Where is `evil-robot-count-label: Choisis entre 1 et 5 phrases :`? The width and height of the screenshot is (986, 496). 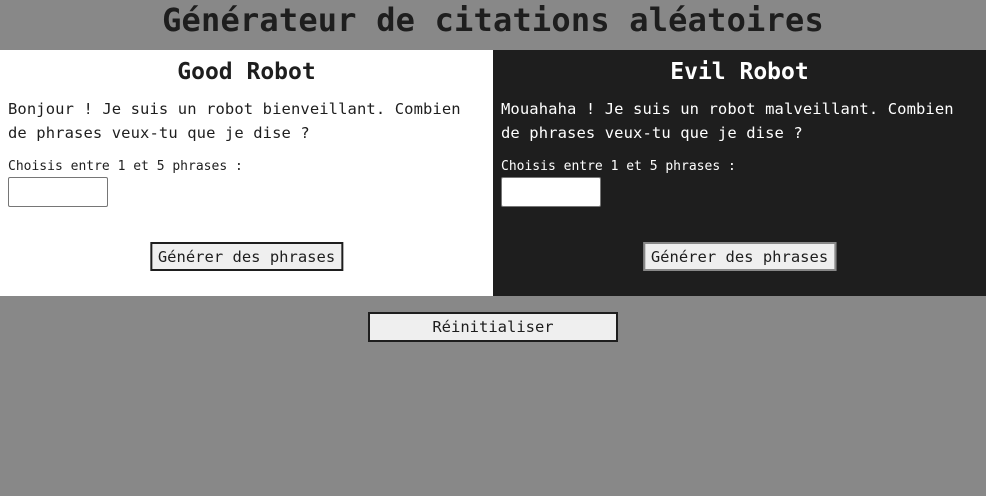
evil-robot-count-label: Choisis entre 1 et 5 phrases : is located at coordinates (618, 166).